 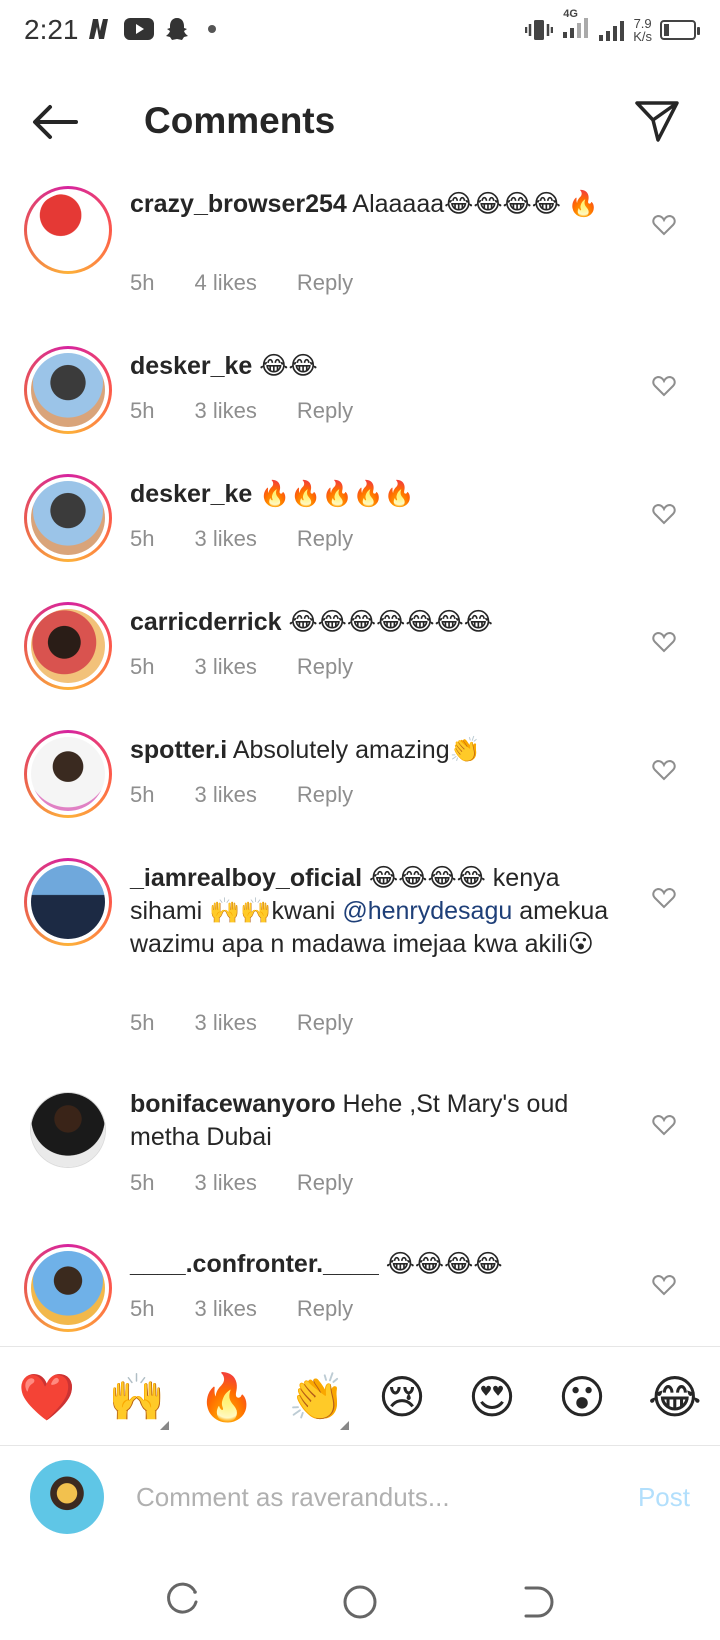 I want to click on direct-share-icon, so click(x=657, y=121).